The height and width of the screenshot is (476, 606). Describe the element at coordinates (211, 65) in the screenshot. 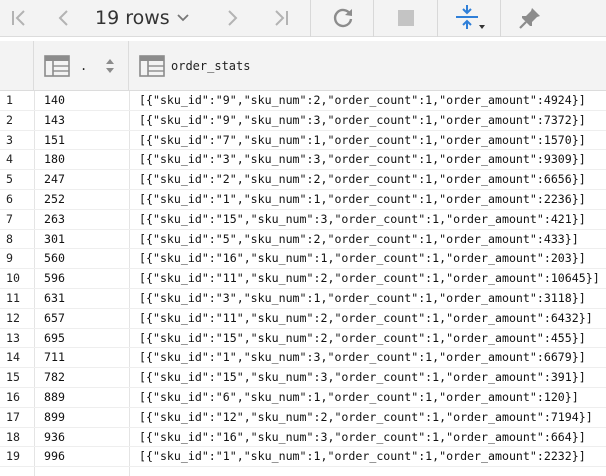

I see `column-name-order-stats: order_stats` at that location.